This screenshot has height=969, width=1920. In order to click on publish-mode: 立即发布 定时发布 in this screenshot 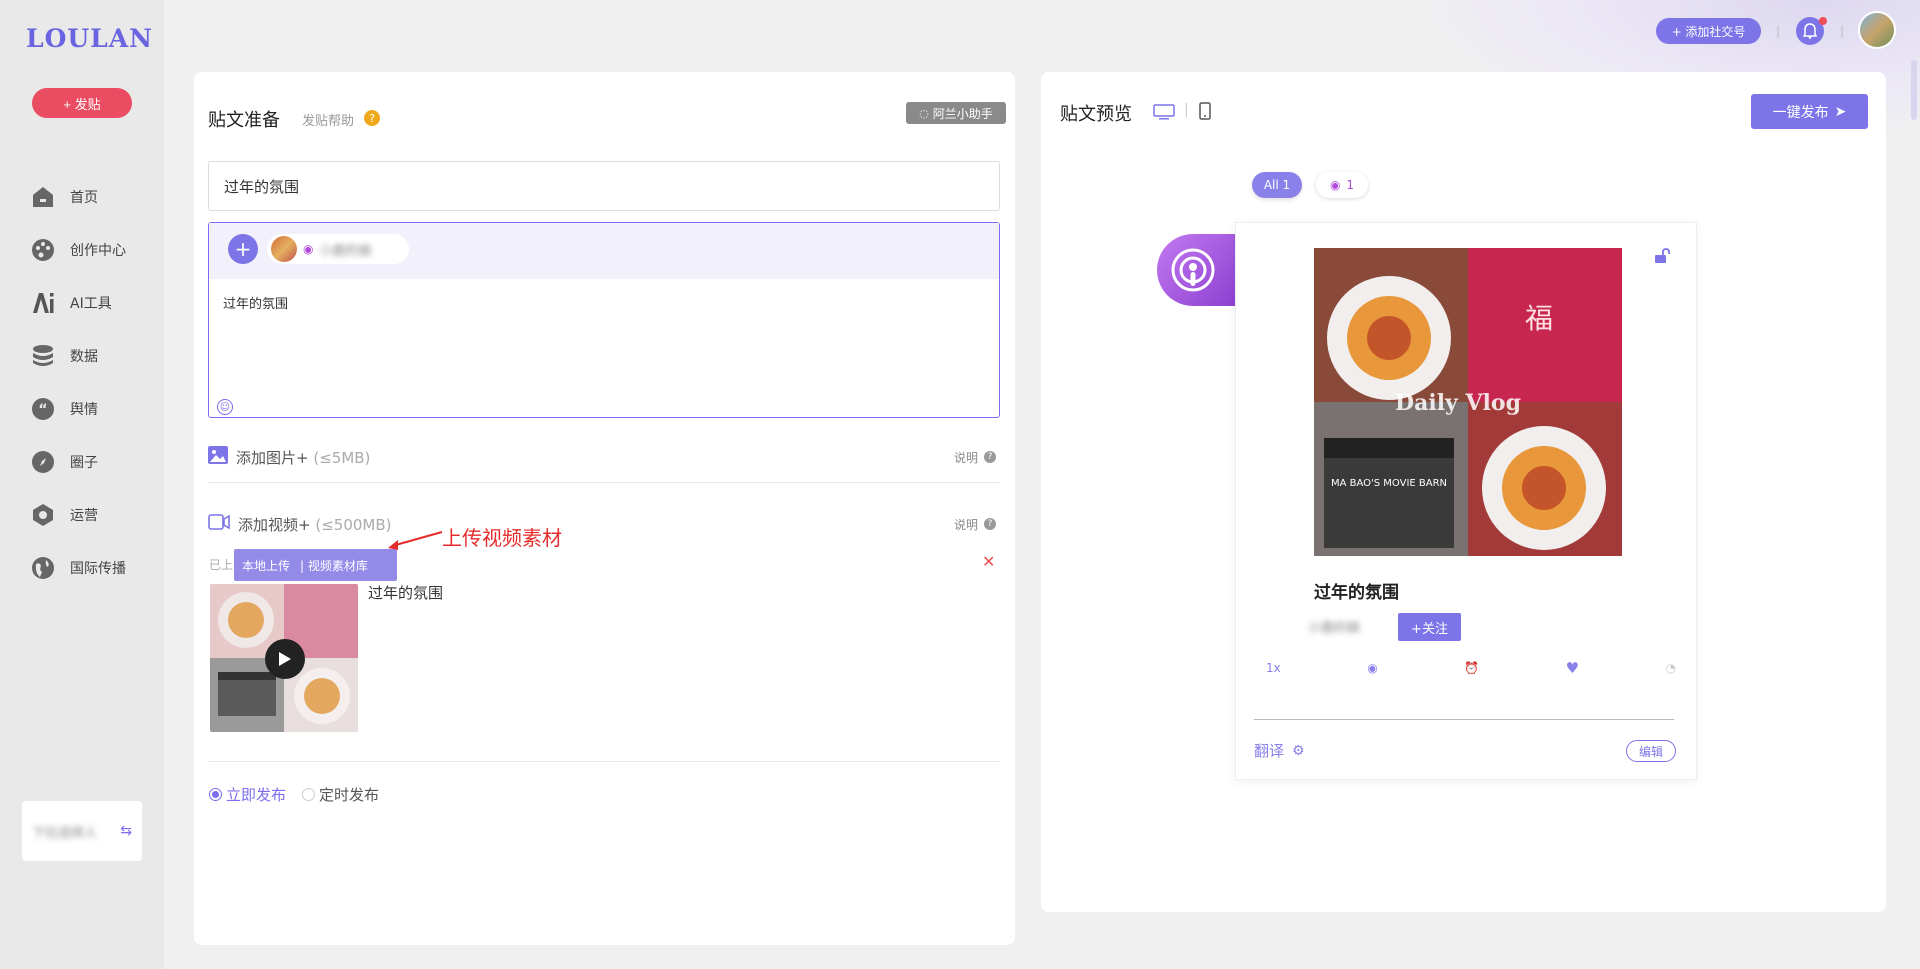, I will do `click(302, 794)`.